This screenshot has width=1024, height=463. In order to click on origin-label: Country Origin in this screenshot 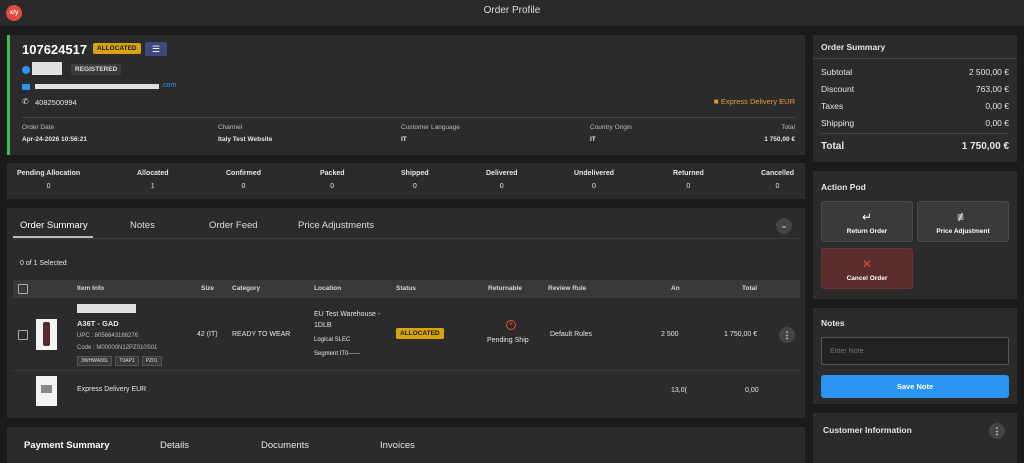, I will do `click(611, 127)`.